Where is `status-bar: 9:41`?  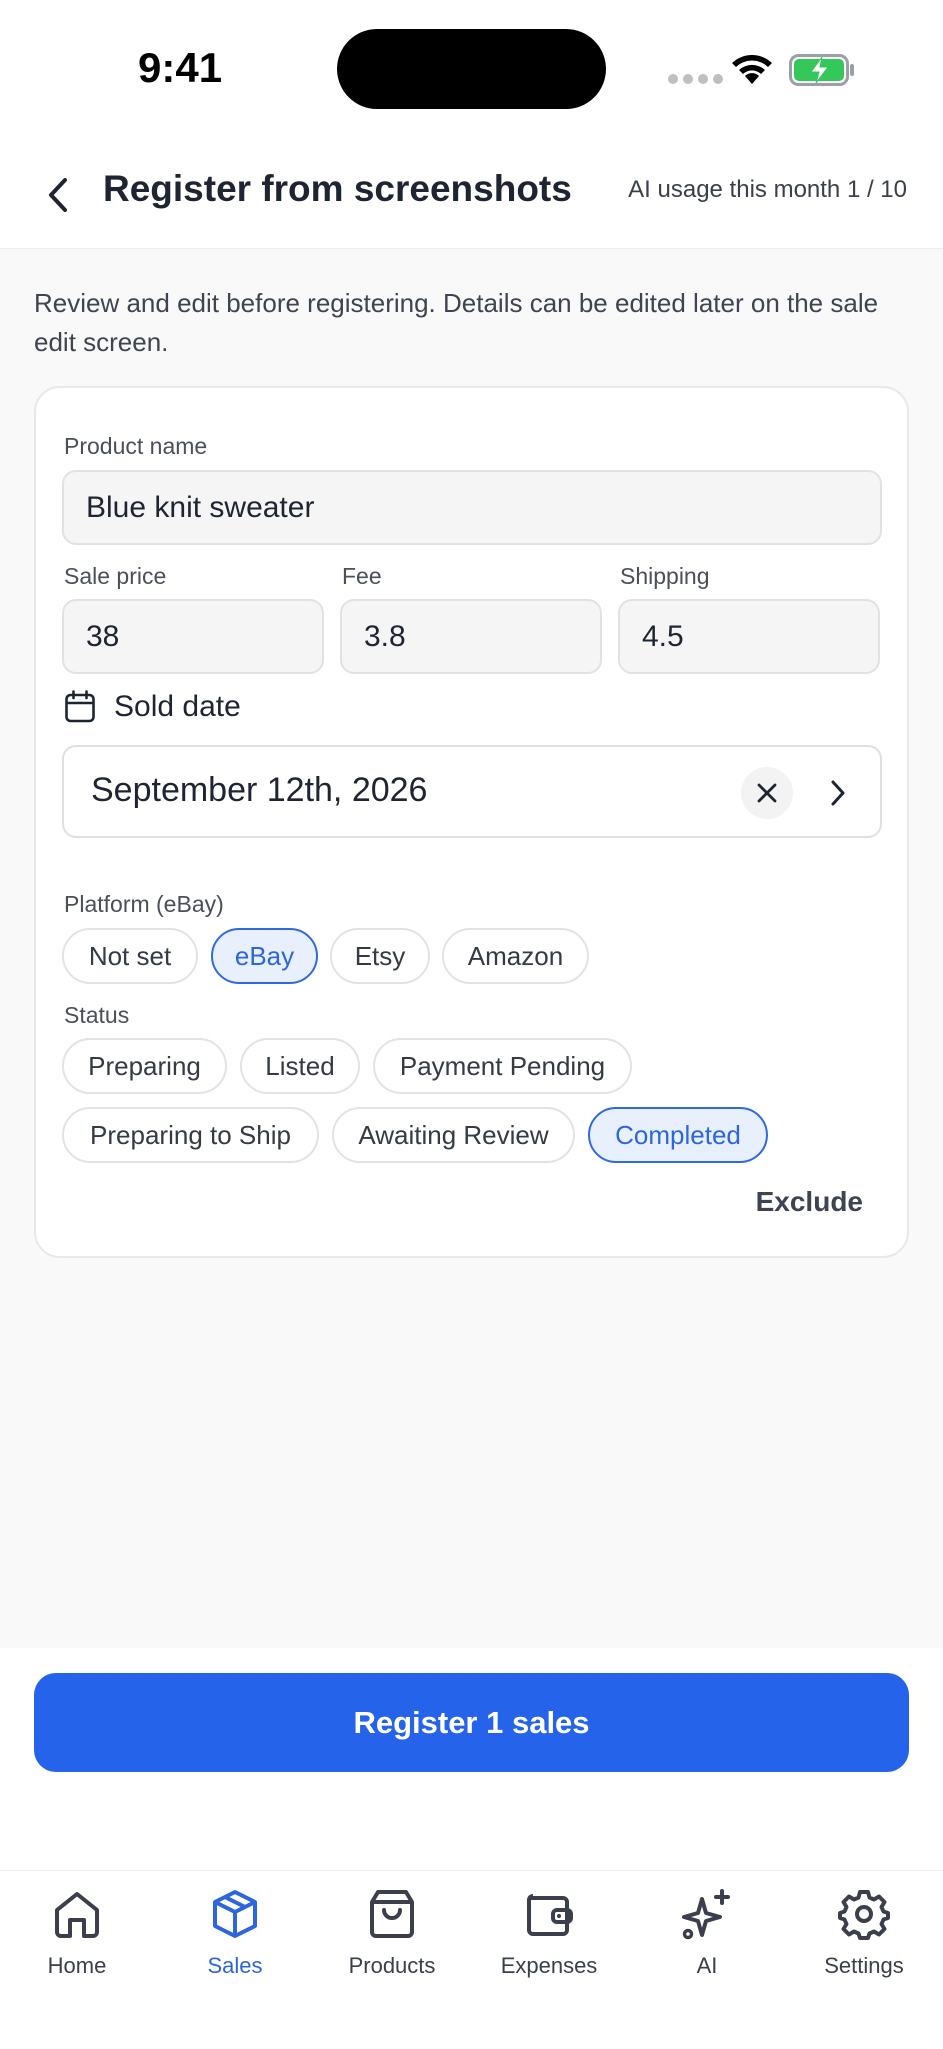
status-bar: 9:41 is located at coordinates (471, 70).